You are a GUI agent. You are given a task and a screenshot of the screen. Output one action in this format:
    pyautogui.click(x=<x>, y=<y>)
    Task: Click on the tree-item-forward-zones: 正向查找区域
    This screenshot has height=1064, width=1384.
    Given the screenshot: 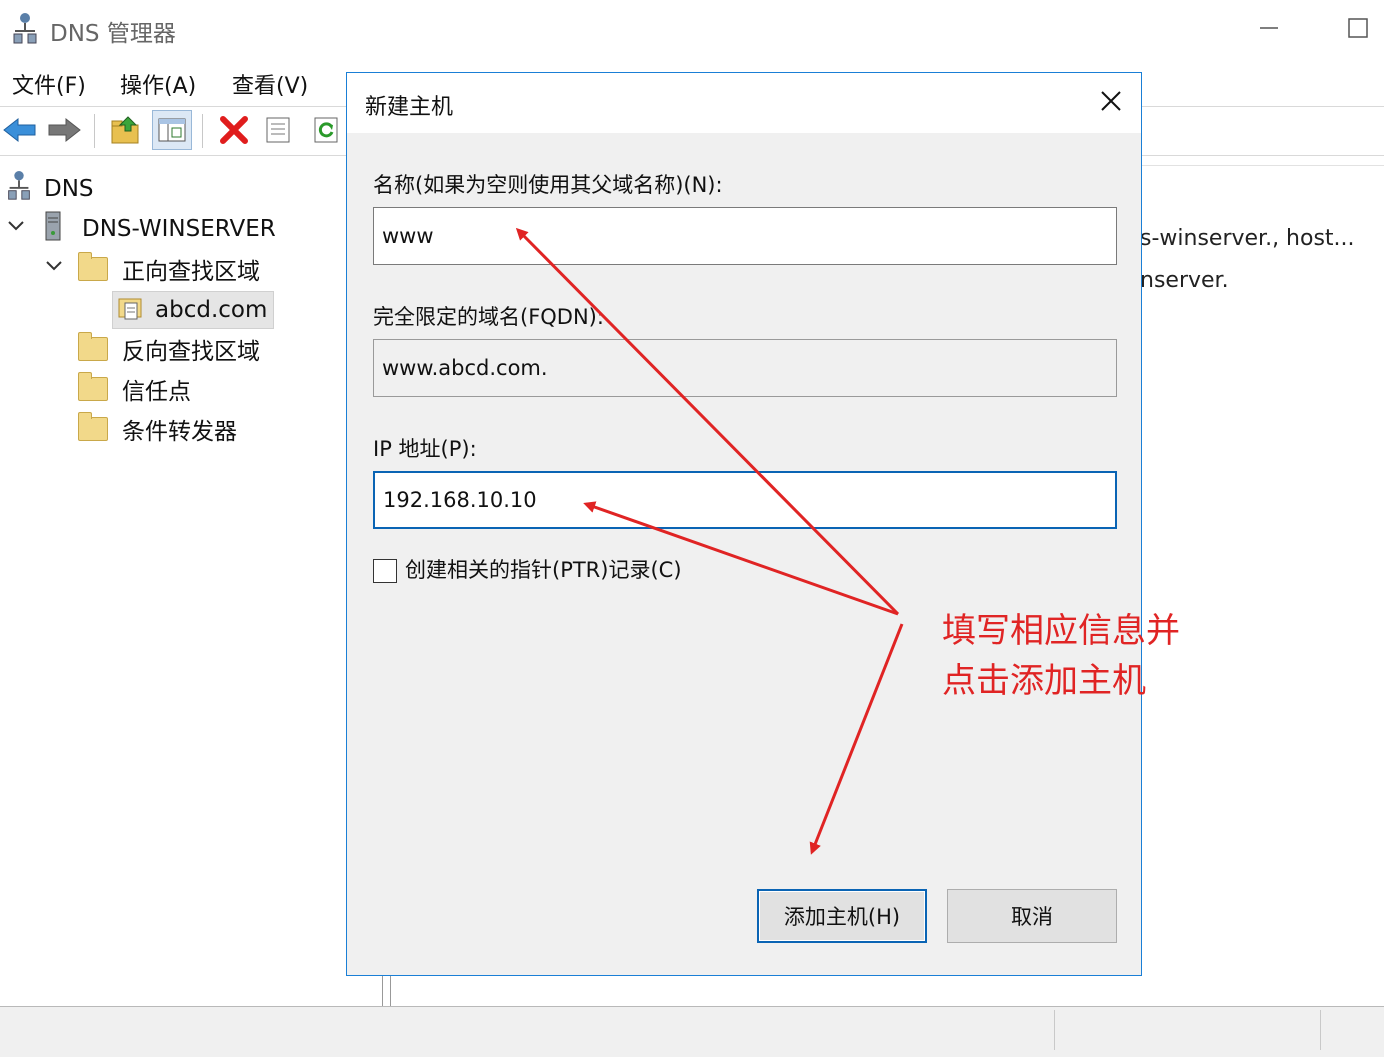 What is the action you would take?
    pyautogui.click(x=152, y=269)
    